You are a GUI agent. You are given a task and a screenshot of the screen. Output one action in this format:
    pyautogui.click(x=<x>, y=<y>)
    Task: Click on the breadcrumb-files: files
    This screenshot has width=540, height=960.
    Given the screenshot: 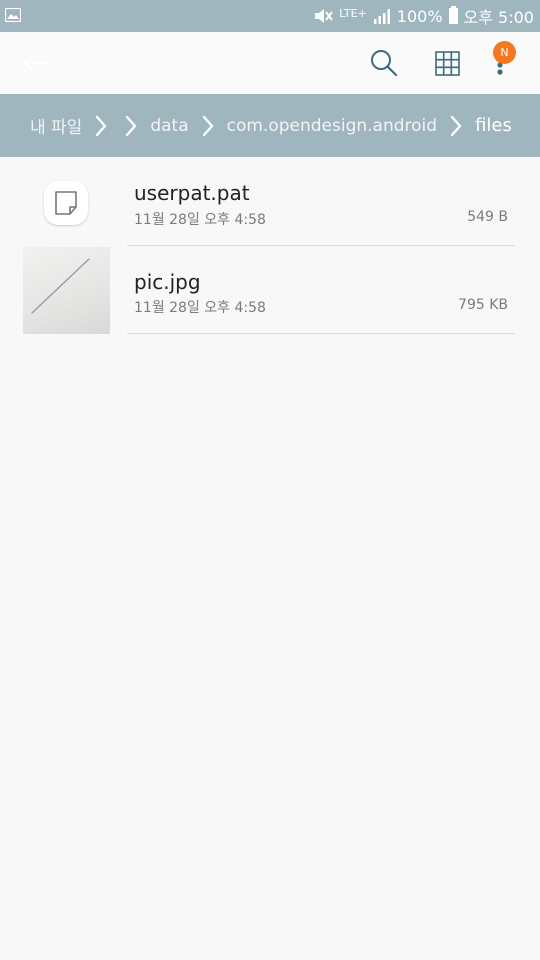 What is the action you would take?
    pyautogui.click(x=493, y=125)
    